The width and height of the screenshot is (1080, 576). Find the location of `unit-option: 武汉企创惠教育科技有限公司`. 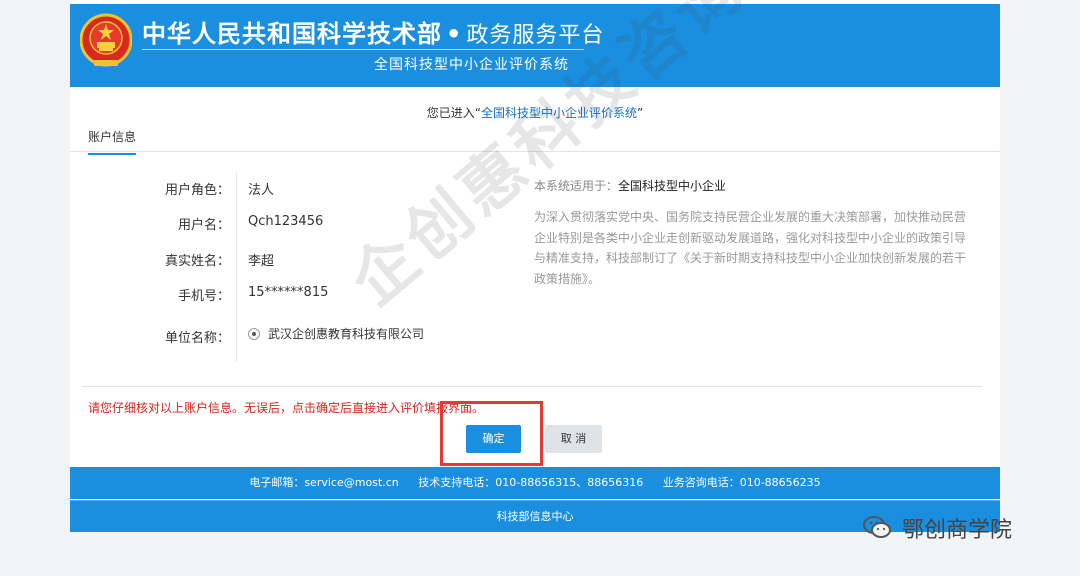

unit-option: 武汉企创惠教育科技有限公司 is located at coordinates (336, 333).